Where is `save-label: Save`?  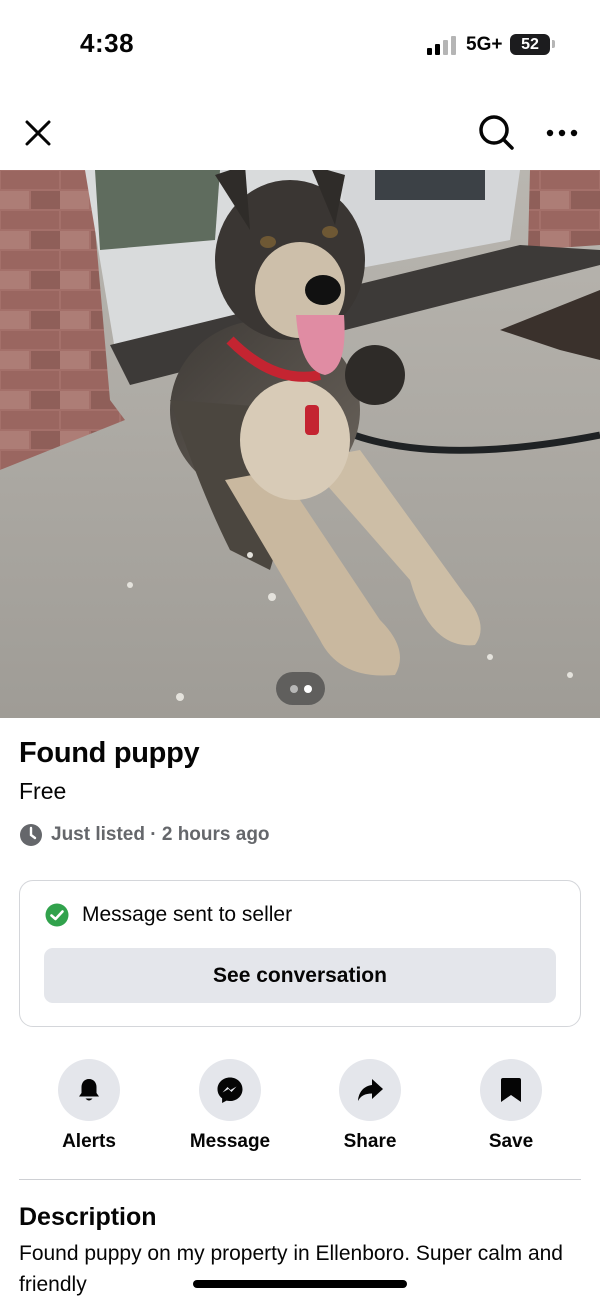 save-label: Save is located at coordinates (511, 1141).